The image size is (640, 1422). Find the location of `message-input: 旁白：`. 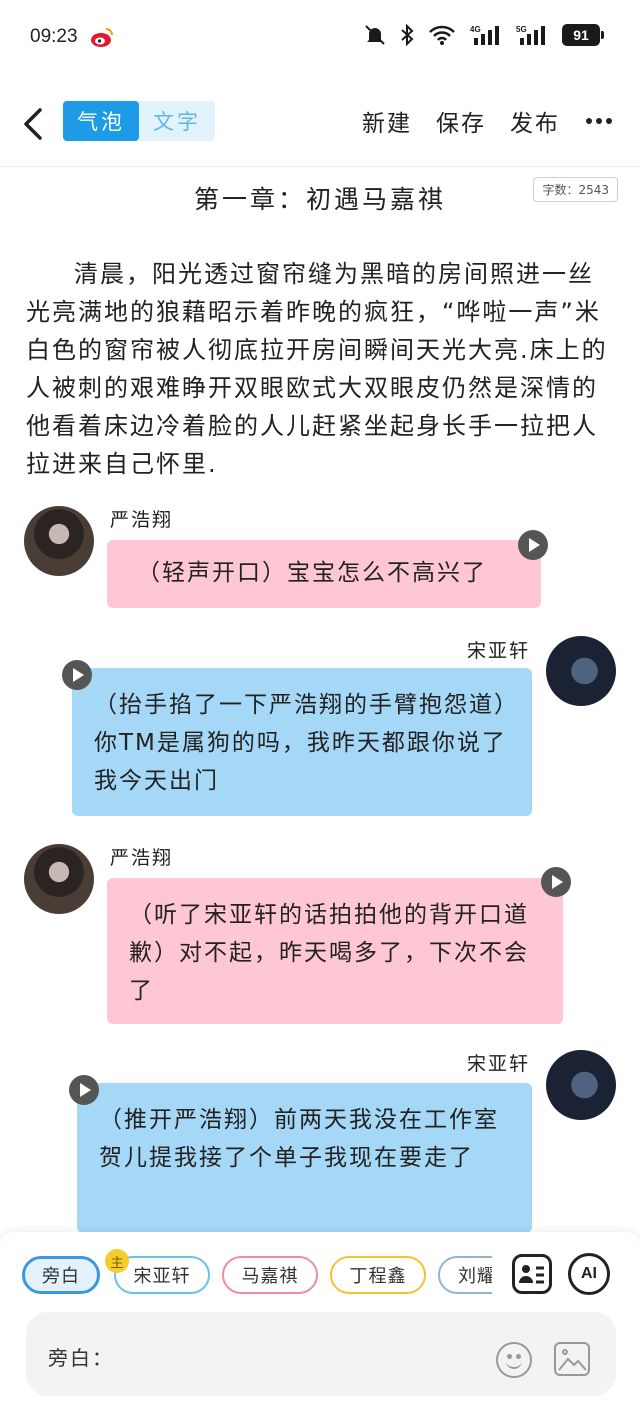

message-input: 旁白： is located at coordinates (321, 1354).